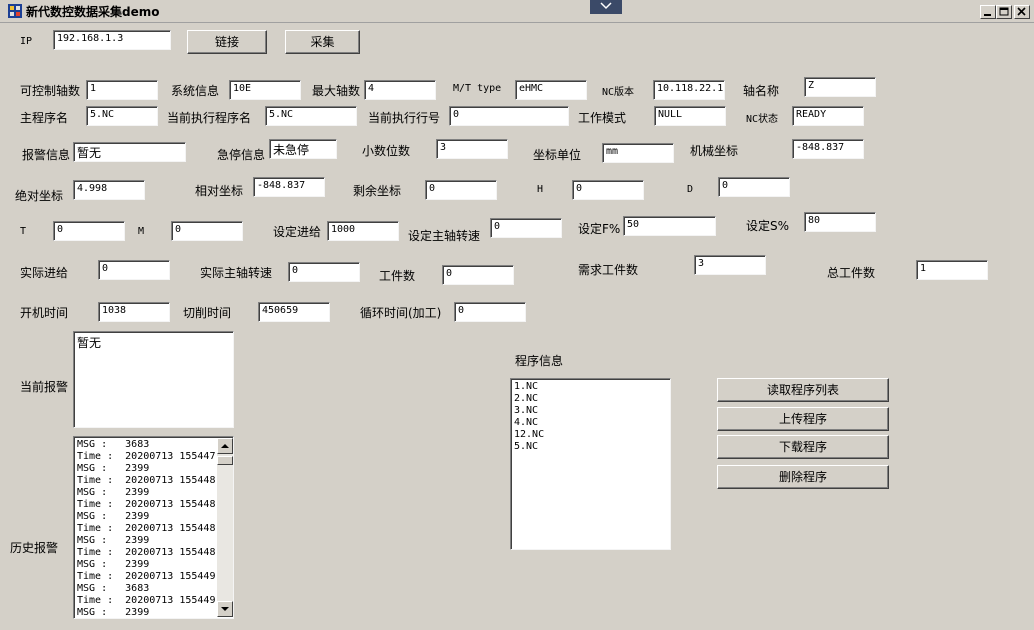 Image resolution: width=1034 pixels, height=630 pixels. I want to click on act-spindle-field: 0, so click(324, 272).